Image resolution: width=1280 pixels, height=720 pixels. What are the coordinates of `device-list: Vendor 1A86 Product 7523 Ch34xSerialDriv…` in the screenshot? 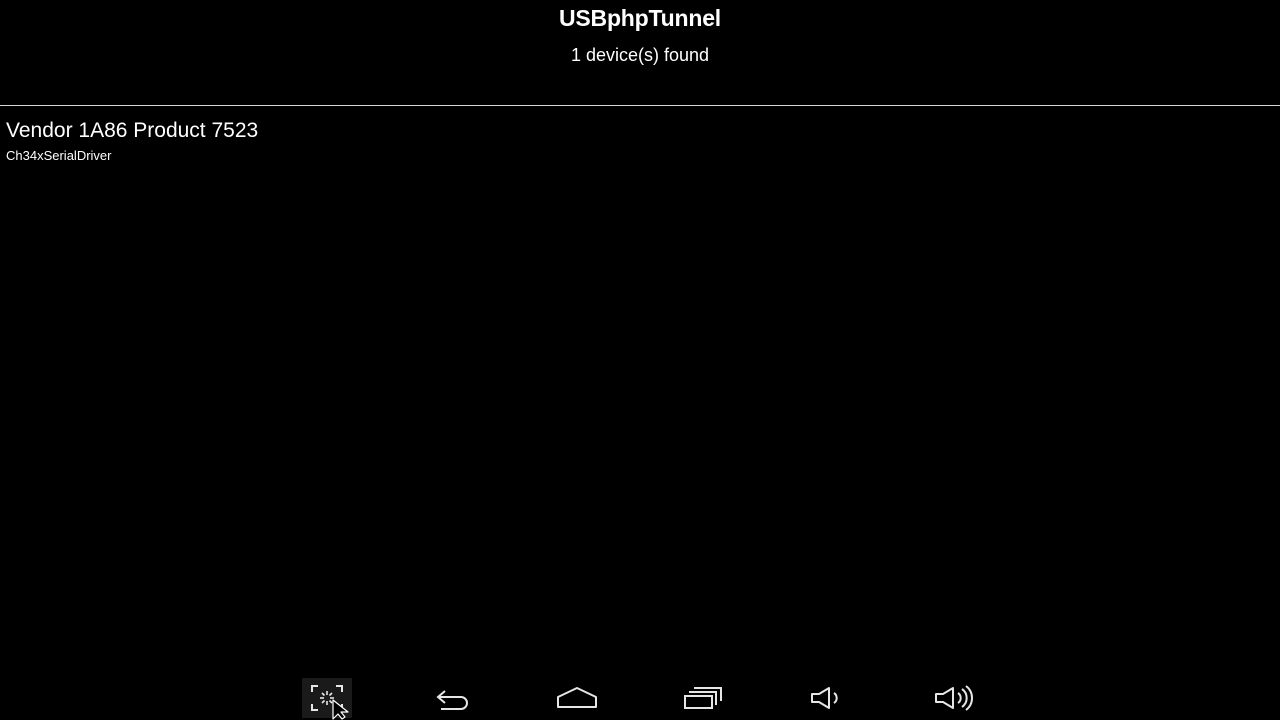 It's located at (640, 136).